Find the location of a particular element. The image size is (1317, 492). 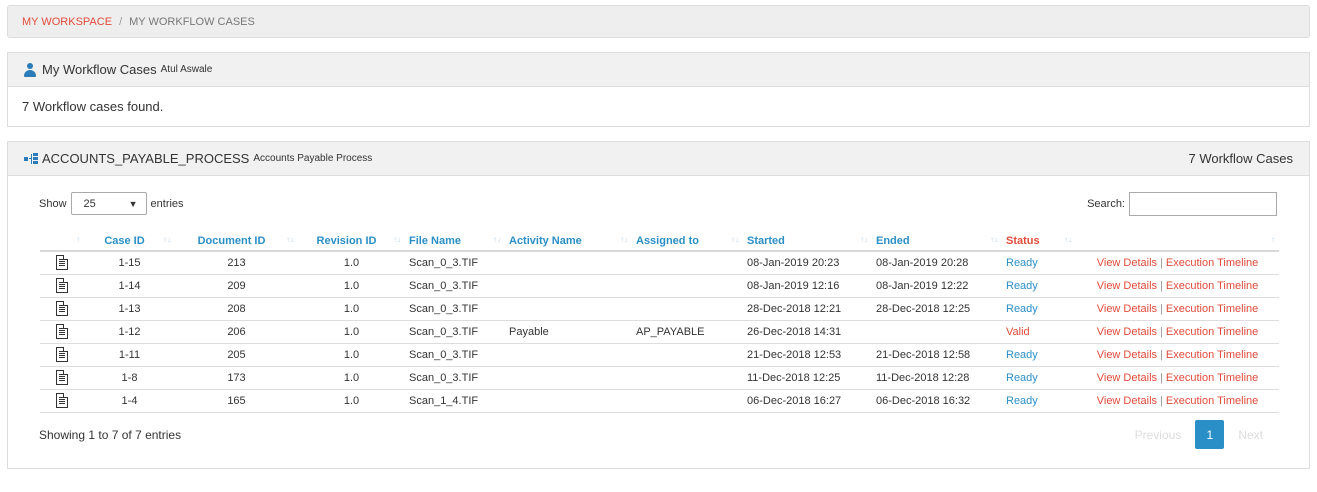

case-id-cell: 1-14 is located at coordinates (129, 286).